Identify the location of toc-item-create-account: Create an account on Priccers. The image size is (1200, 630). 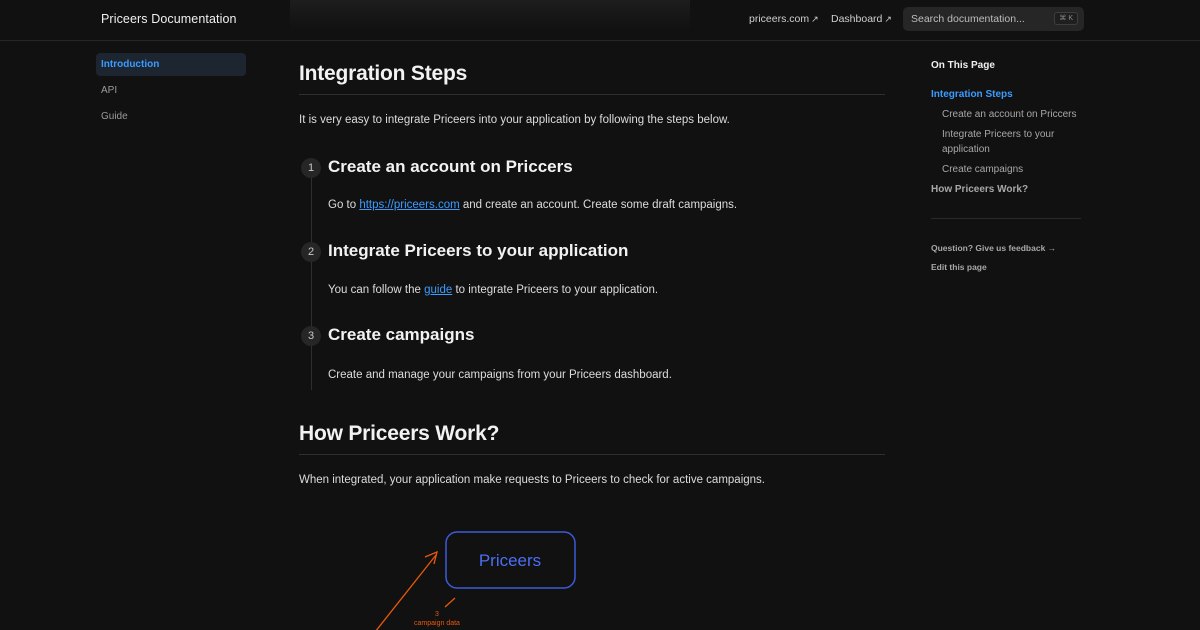
(1006, 114).